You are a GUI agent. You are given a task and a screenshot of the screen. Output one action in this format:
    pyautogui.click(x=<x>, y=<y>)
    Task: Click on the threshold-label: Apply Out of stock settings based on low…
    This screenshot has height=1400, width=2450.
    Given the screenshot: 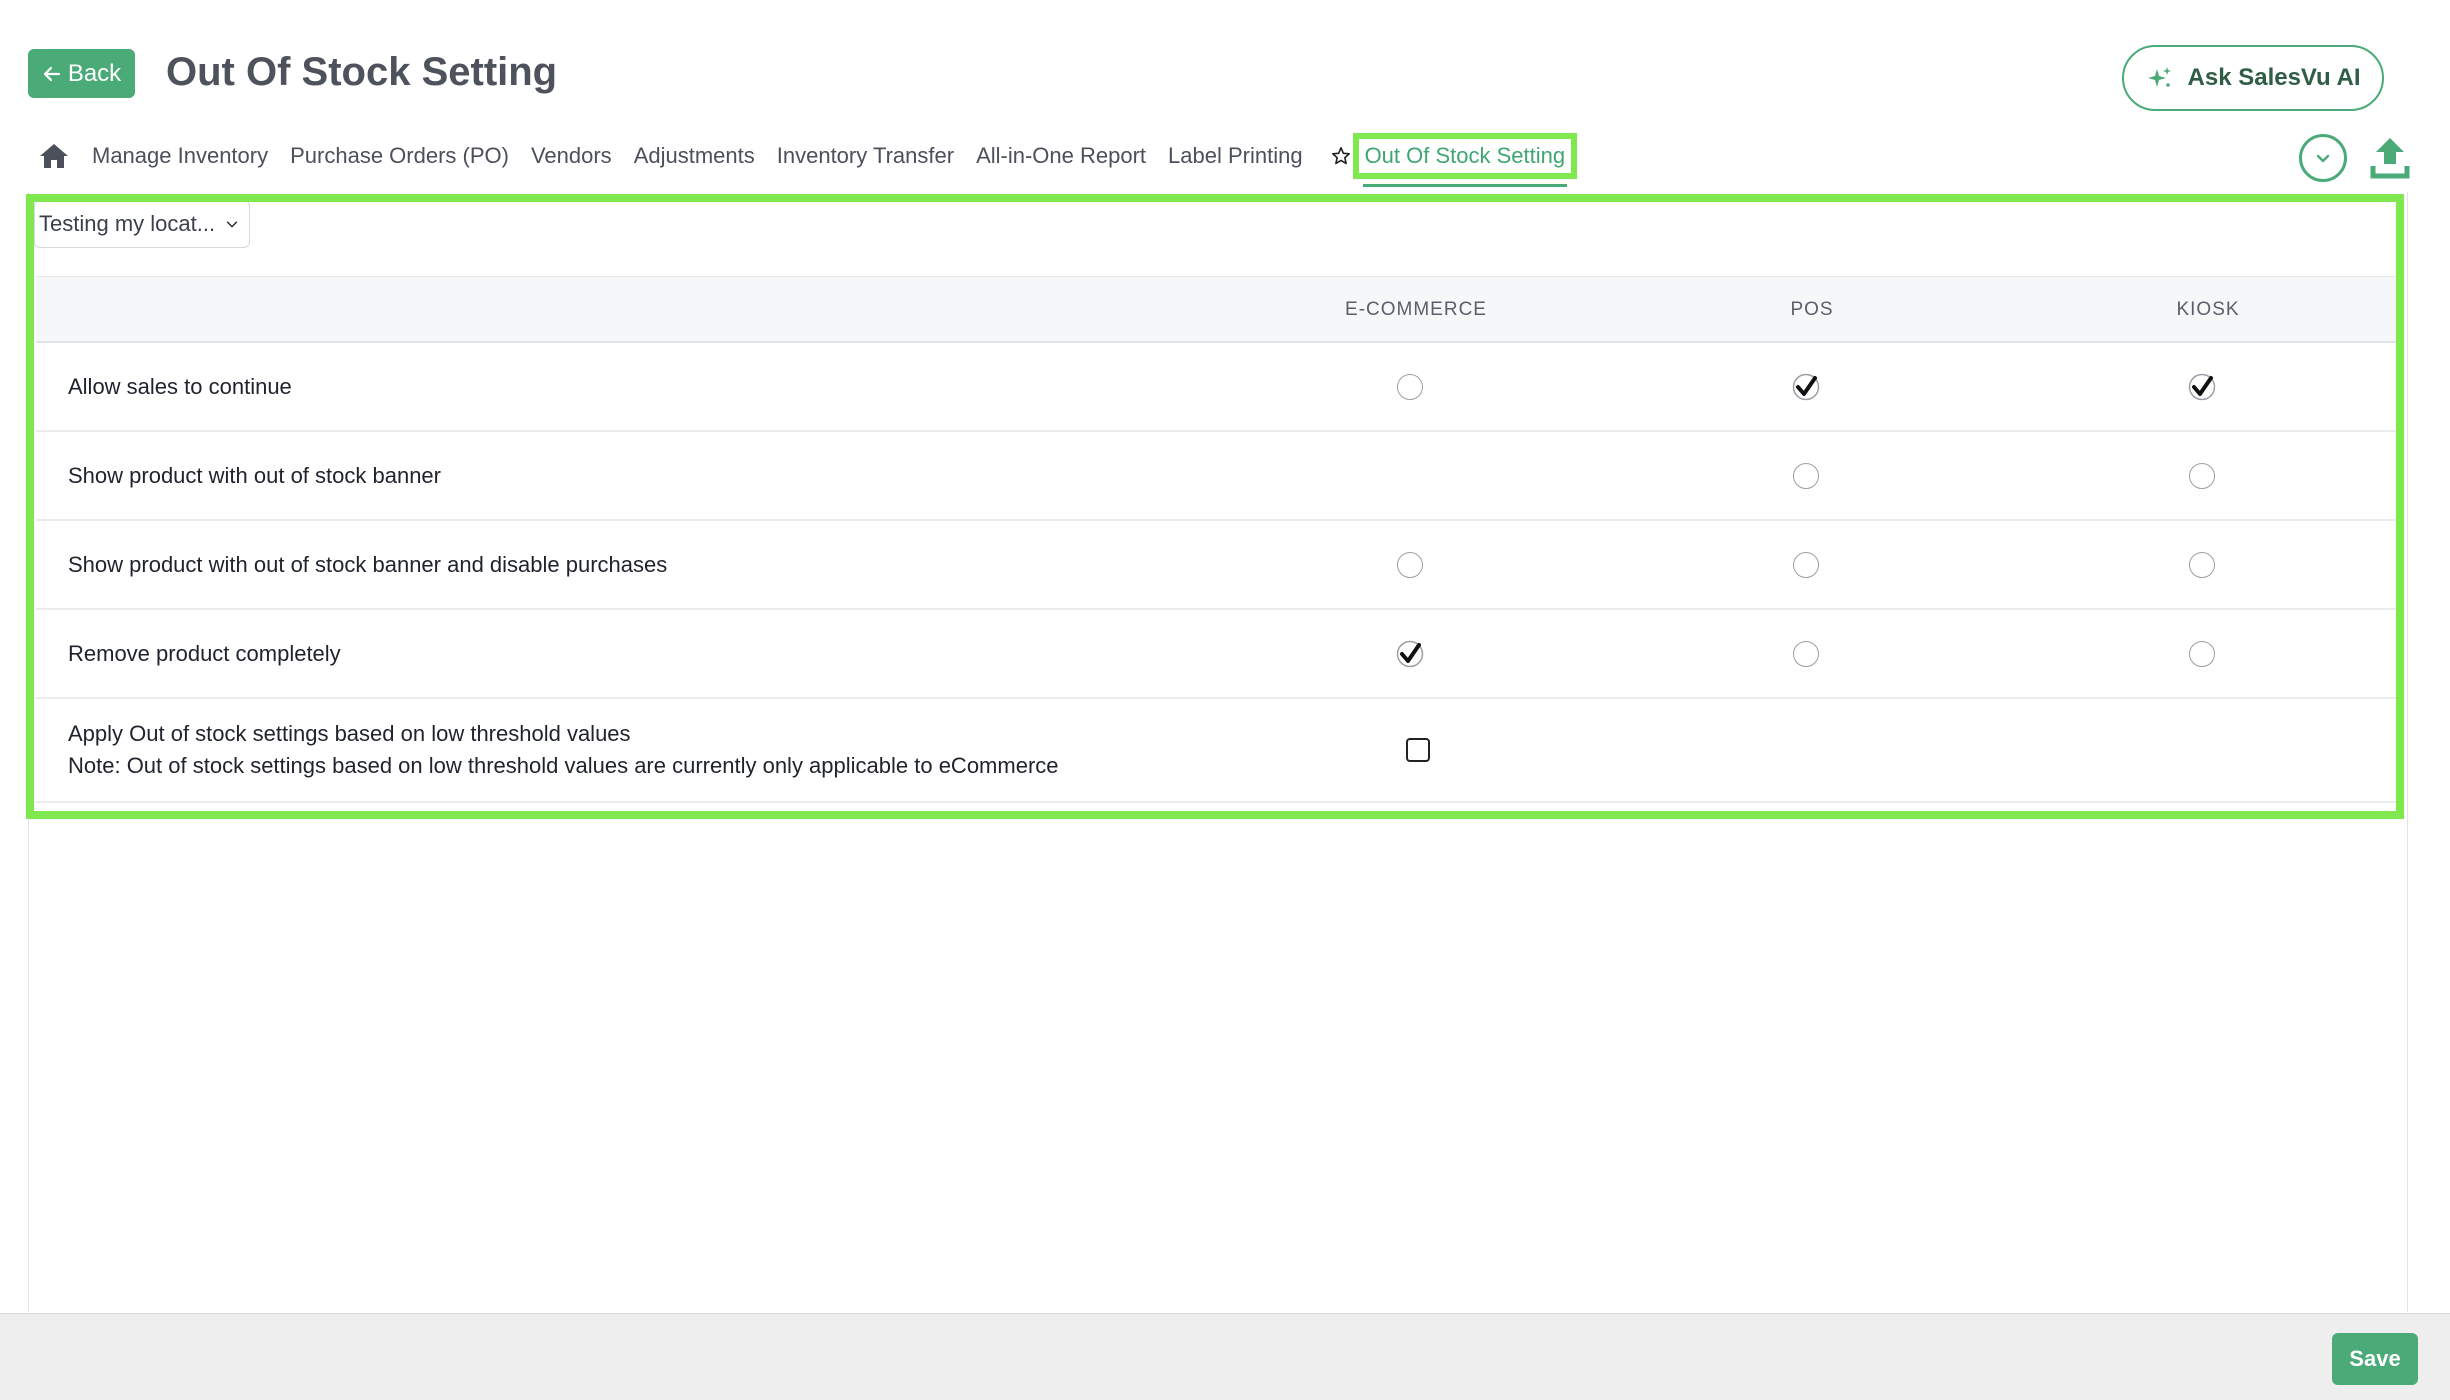 What is the action you would take?
    pyautogui.click(x=349, y=733)
    